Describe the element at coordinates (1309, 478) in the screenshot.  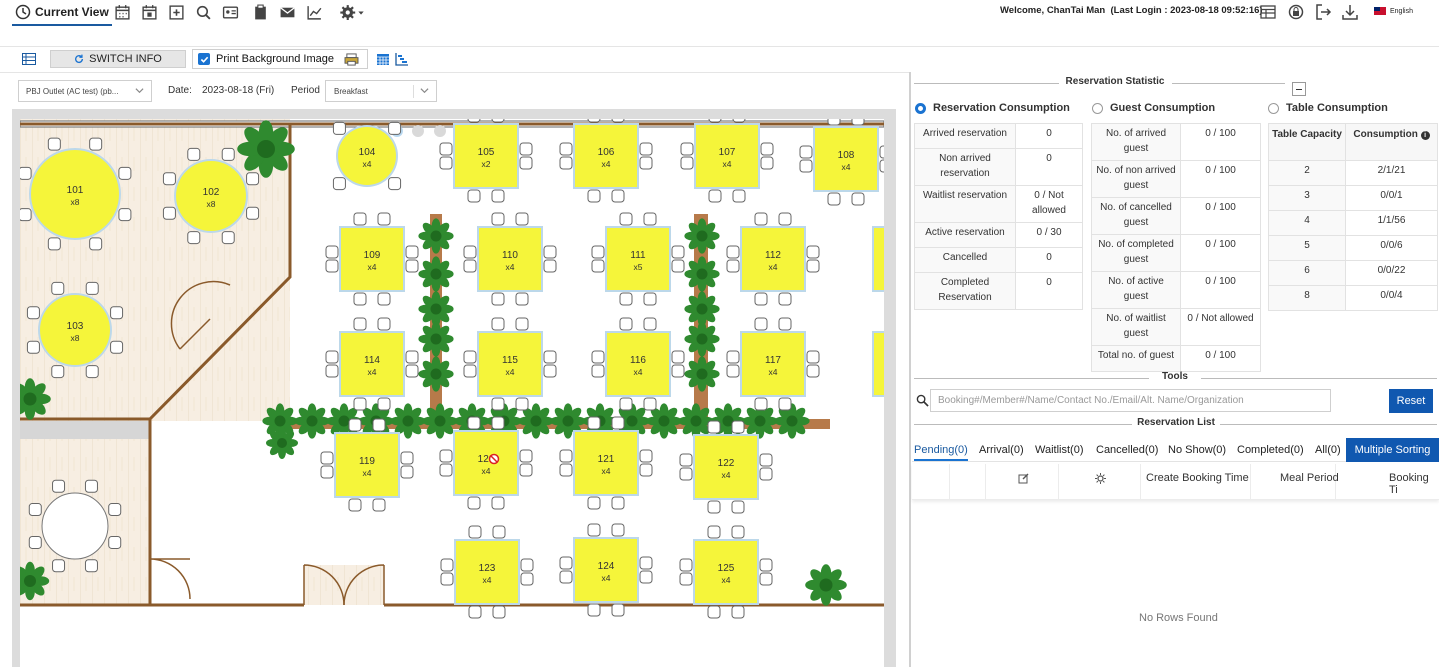
I see `column-meal-period: Meal Period` at that location.